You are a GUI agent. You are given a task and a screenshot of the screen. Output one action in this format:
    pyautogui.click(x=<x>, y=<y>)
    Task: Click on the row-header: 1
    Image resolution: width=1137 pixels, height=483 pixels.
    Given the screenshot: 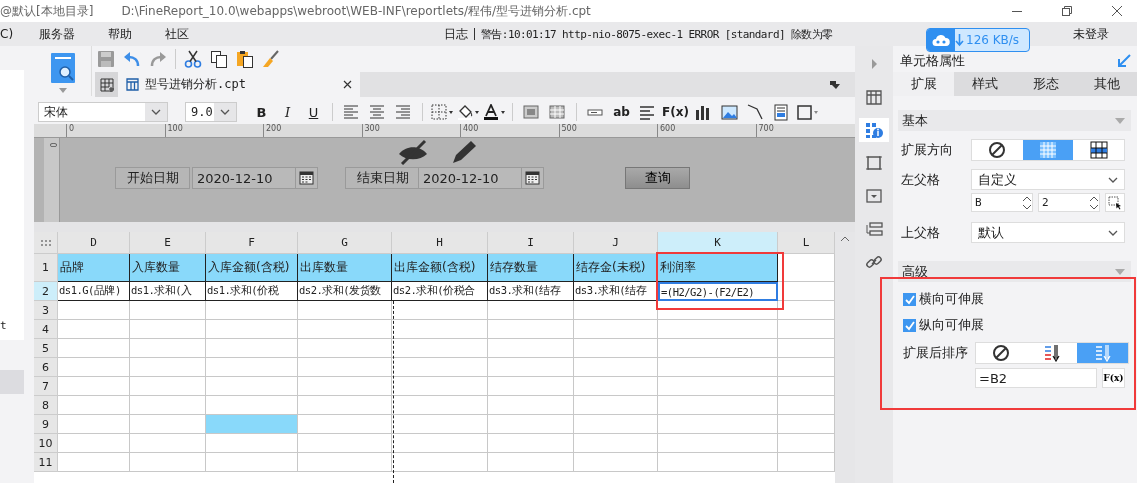 What is the action you would take?
    pyautogui.click(x=46, y=268)
    